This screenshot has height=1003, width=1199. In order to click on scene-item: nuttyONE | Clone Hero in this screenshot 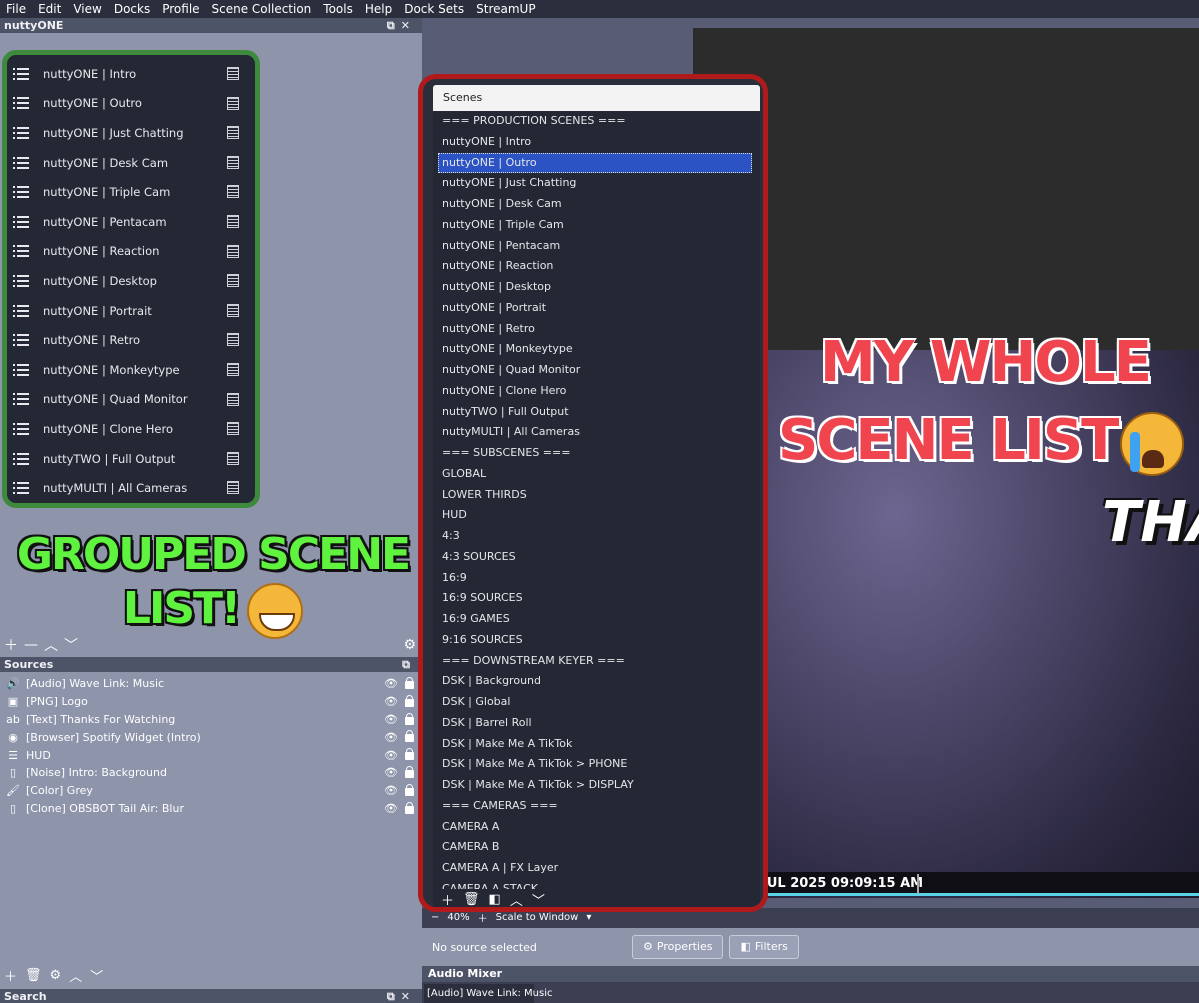, I will do `click(596, 391)`.